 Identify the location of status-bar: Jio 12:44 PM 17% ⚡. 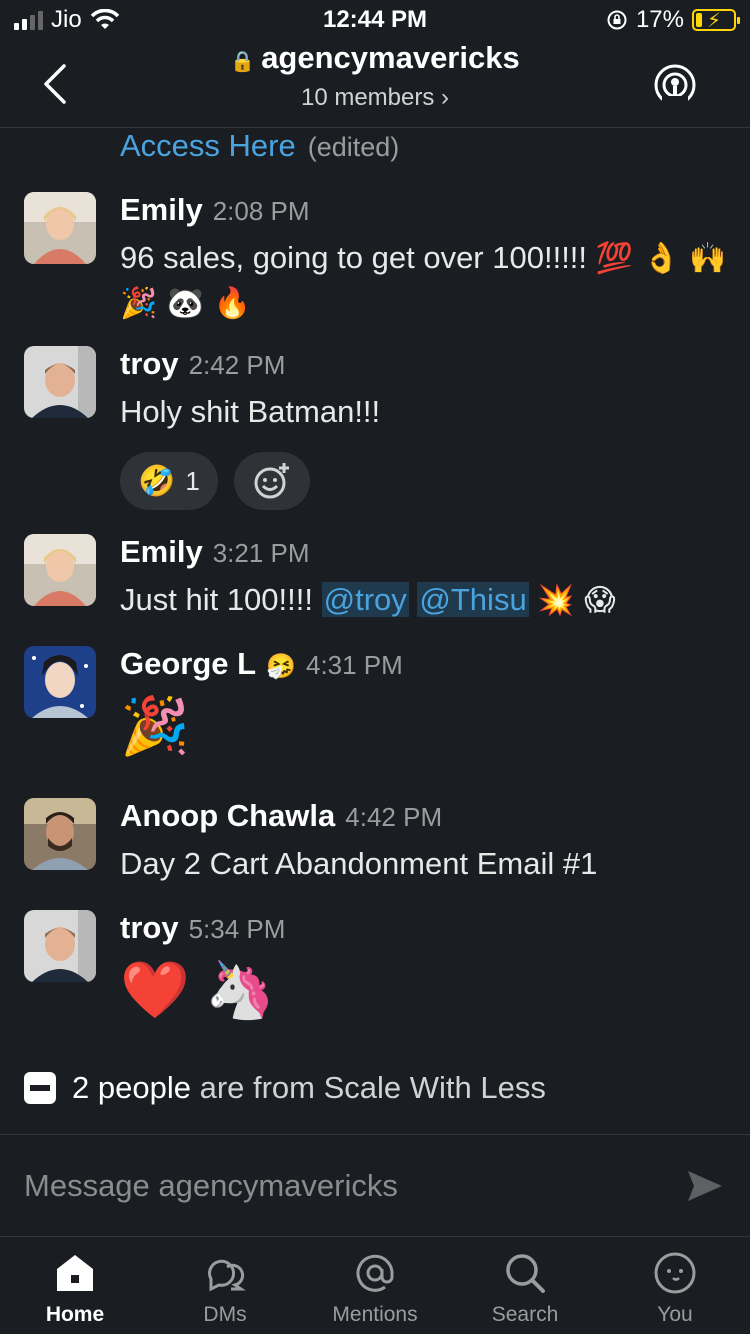
(375, 20).